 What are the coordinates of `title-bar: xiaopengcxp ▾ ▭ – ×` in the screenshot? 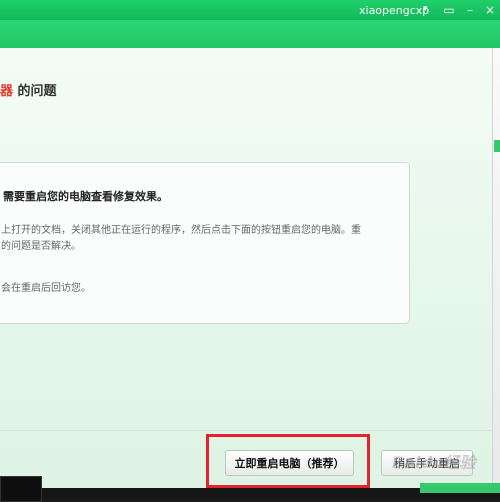 It's located at (250, 10).